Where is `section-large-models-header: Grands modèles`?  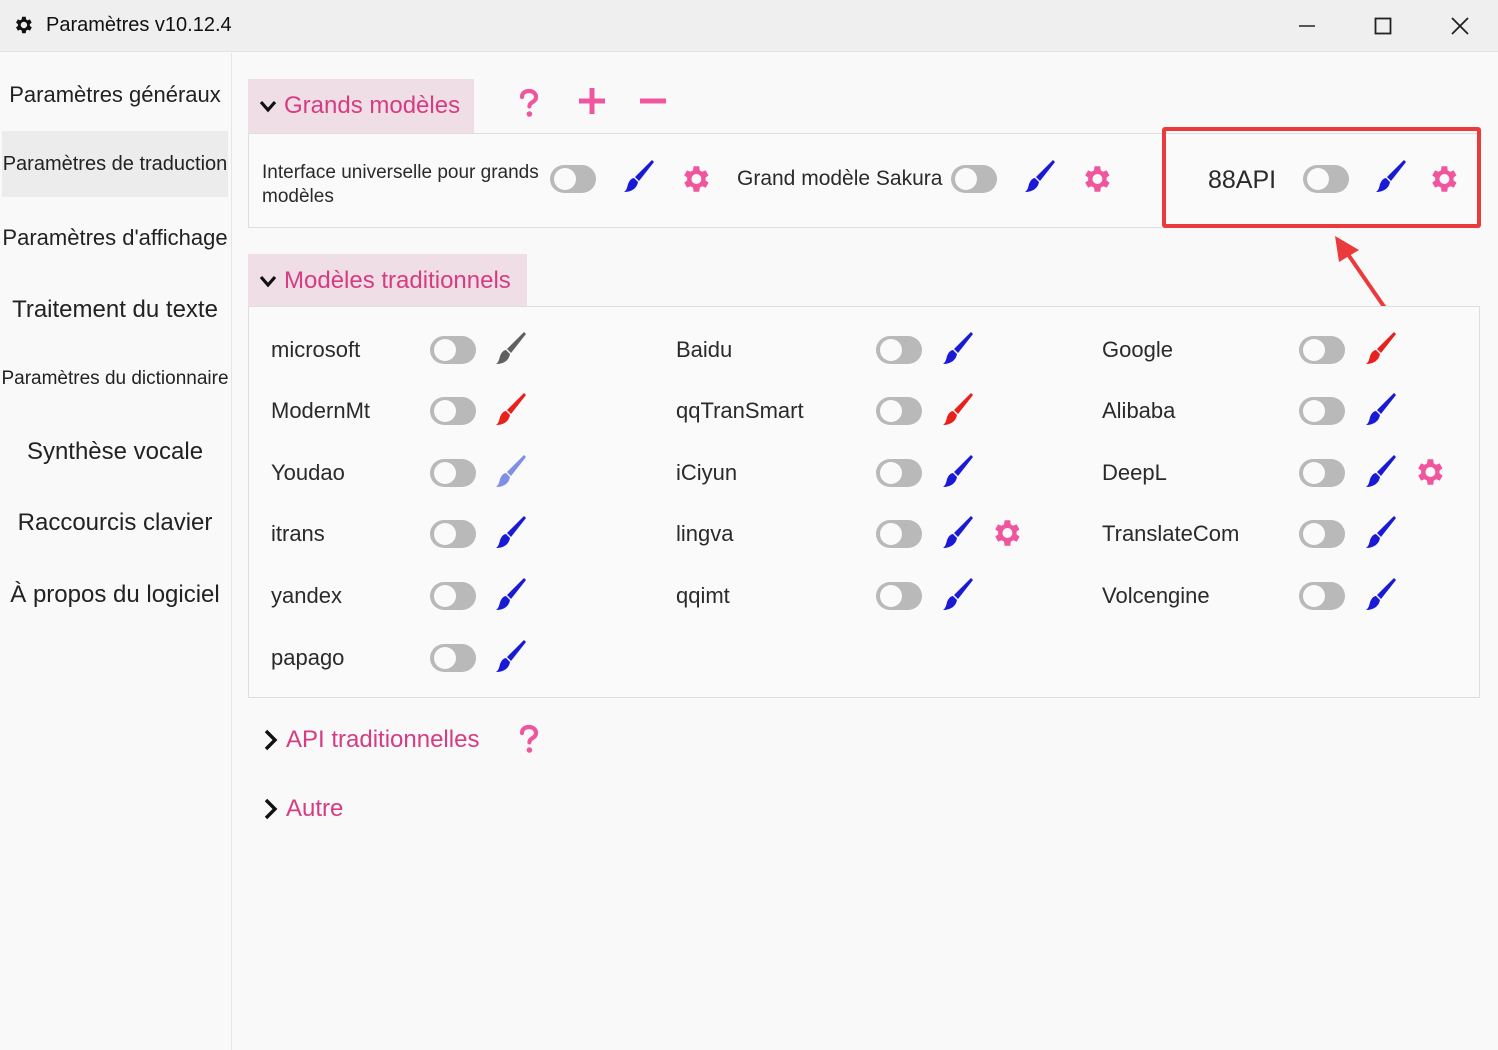
section-large-models-header: Grands modèles is located at coordinates (361, 106).